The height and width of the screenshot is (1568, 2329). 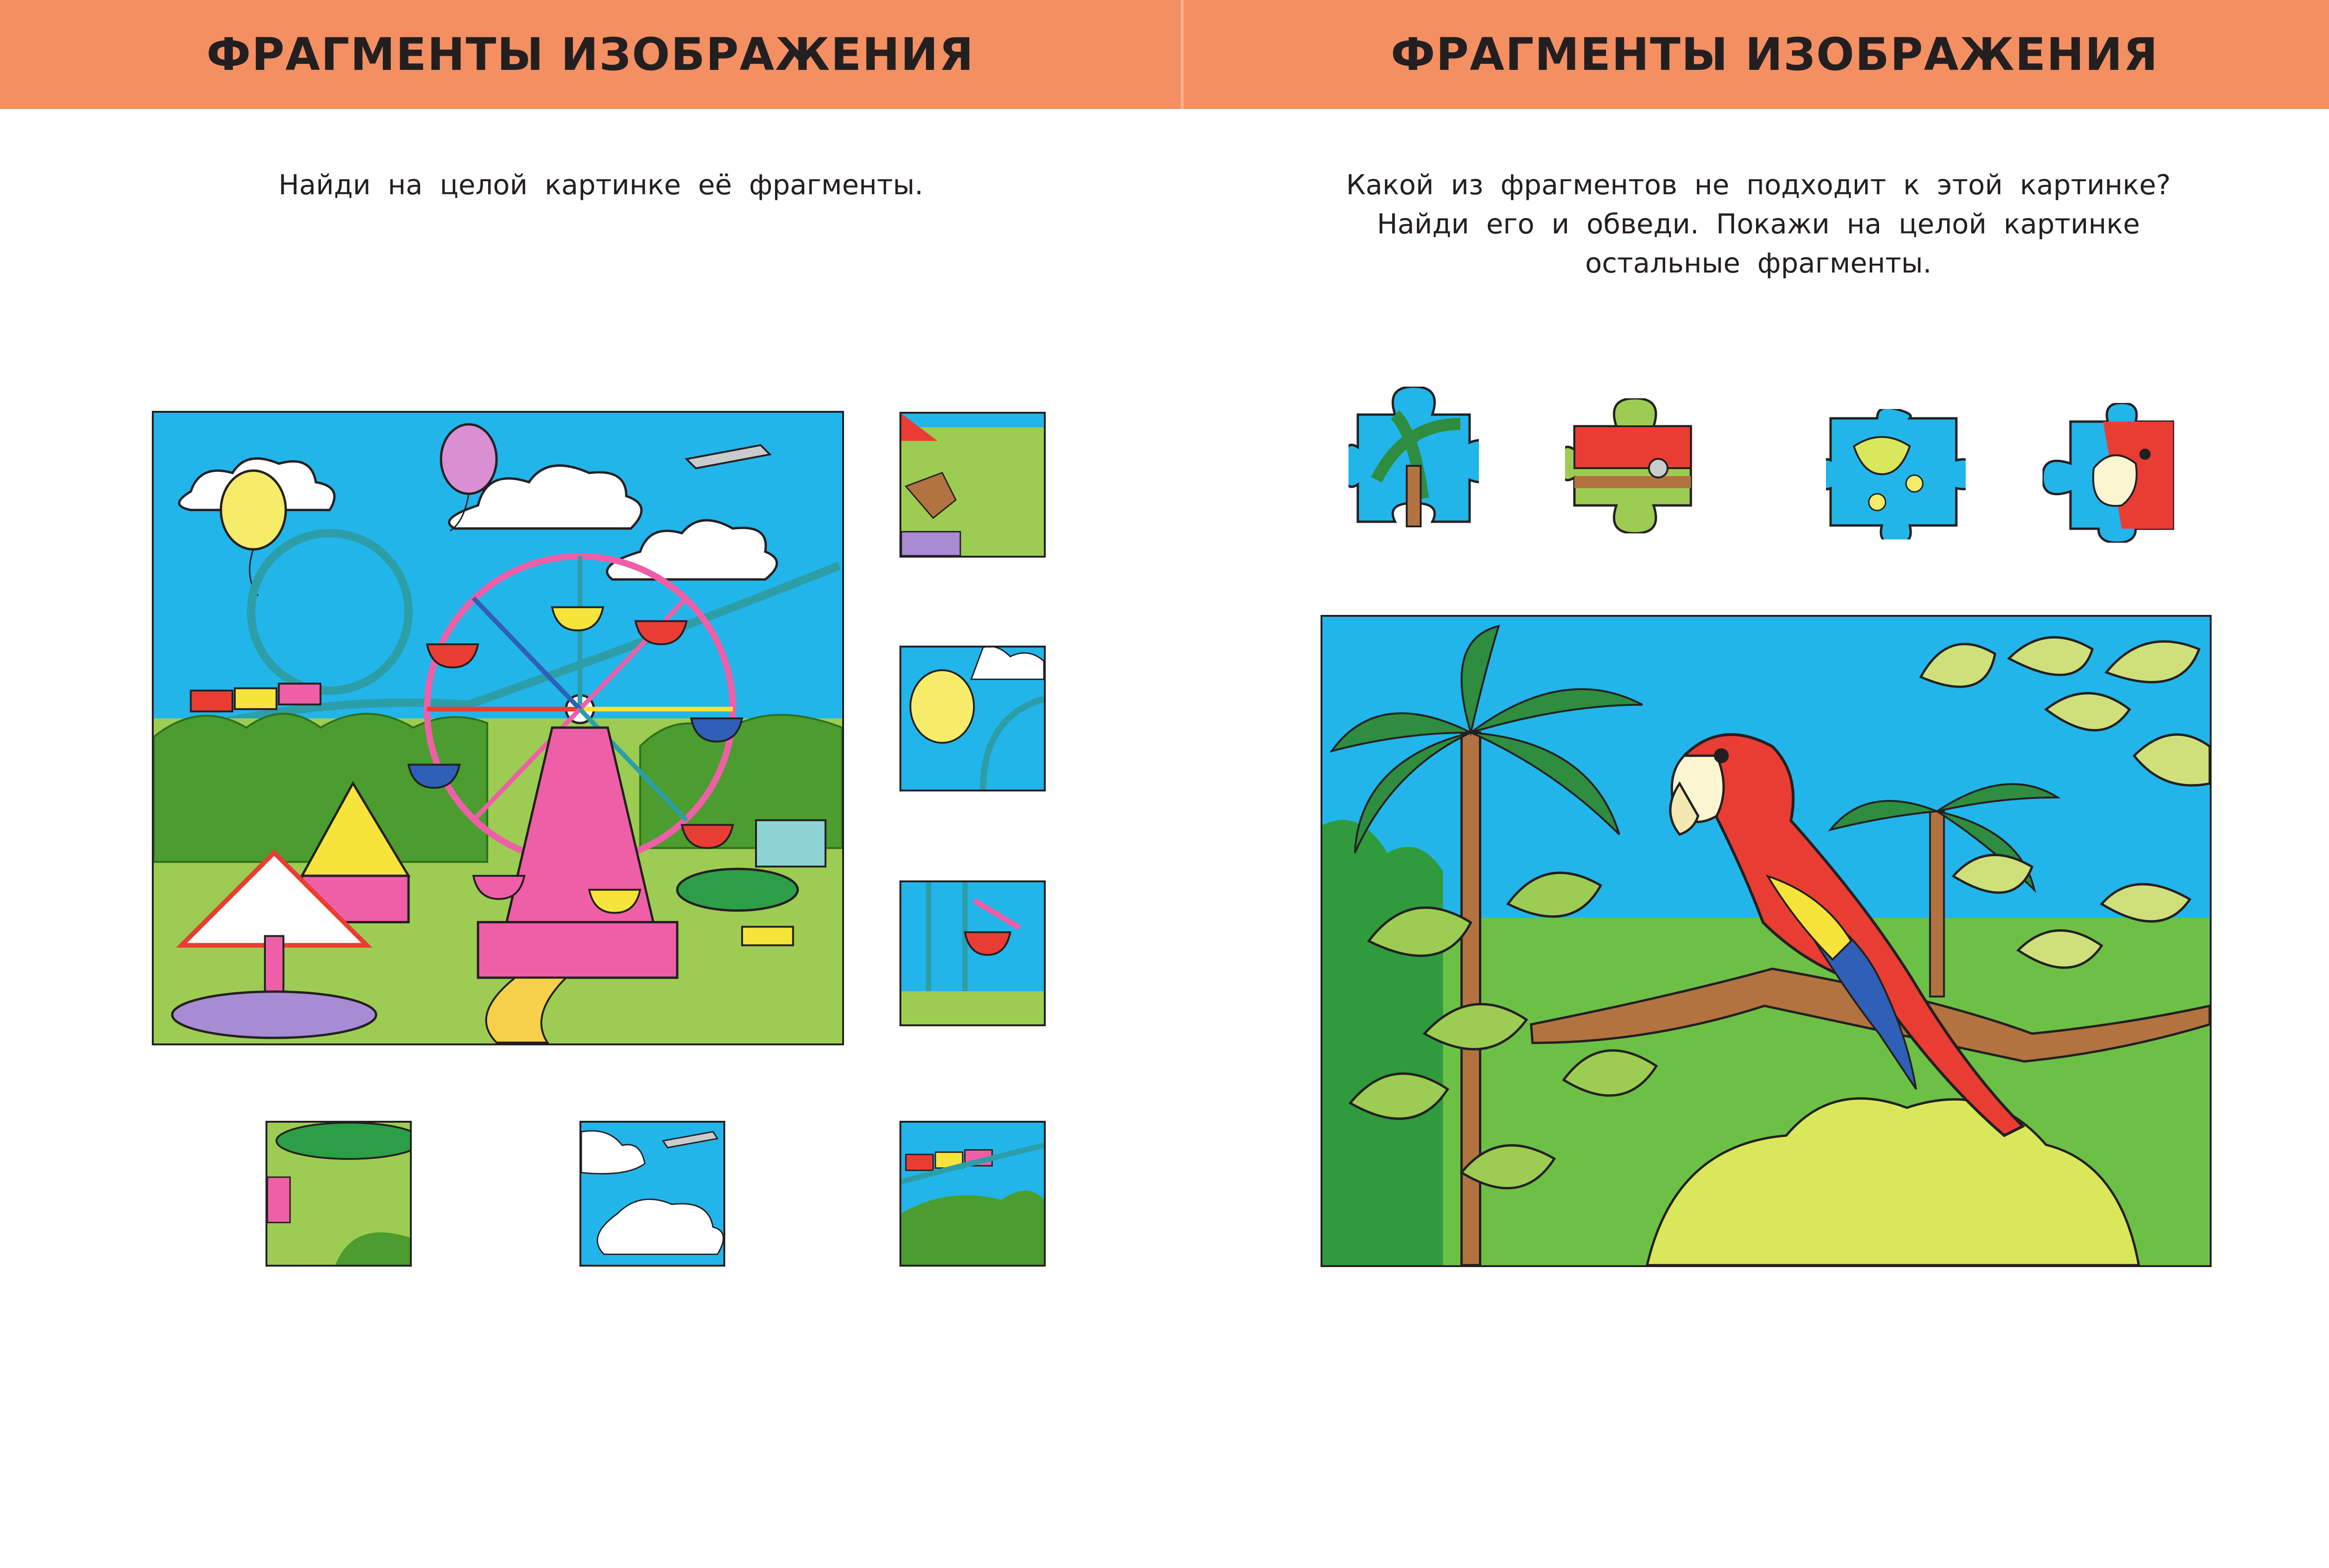 I want to click on right-page-title: ФРАГМЕНТЫ ИЗОБРАЖЕНИЯ, so click(x=1774, y=54).